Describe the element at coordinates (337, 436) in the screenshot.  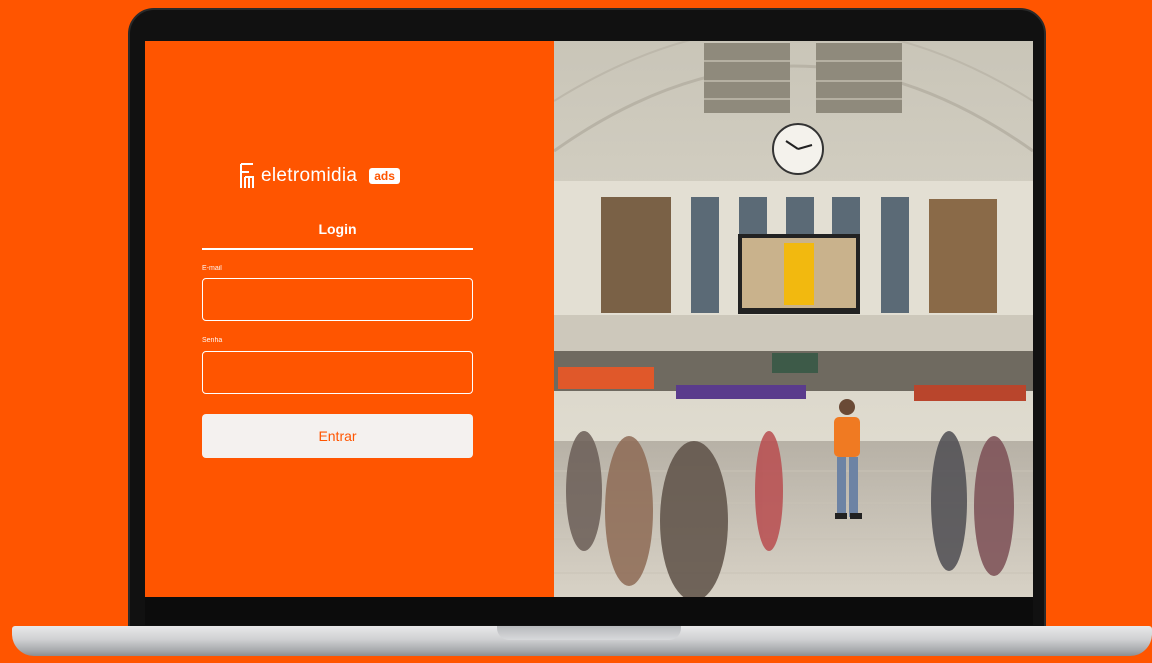
I see `submit-button: Entrar` at that location.